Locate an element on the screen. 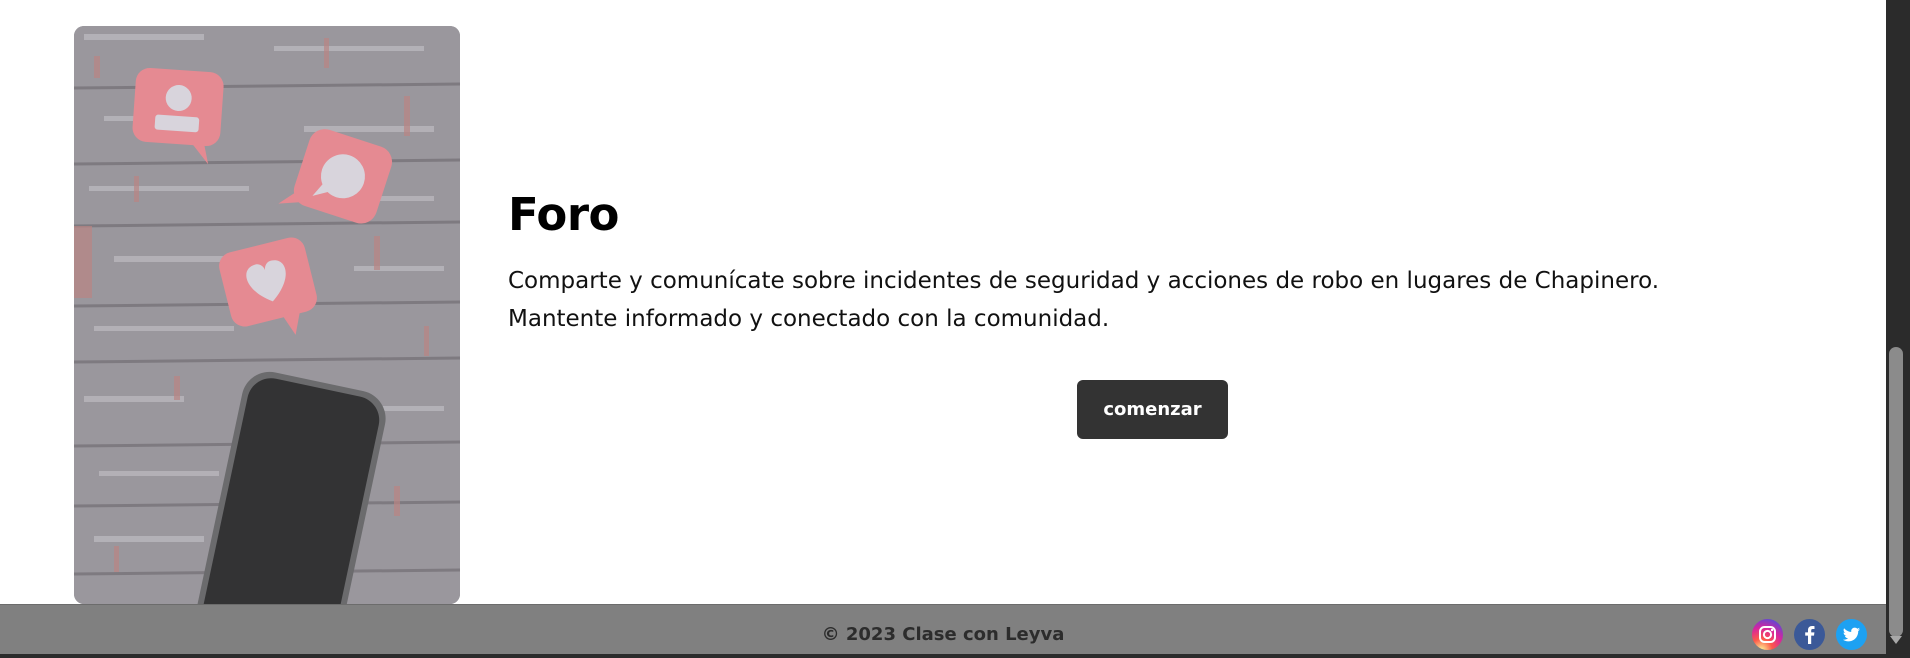 The height and width of the screenshot is (658, 1910). section-title: Foro is located at coordinates (563, 214).